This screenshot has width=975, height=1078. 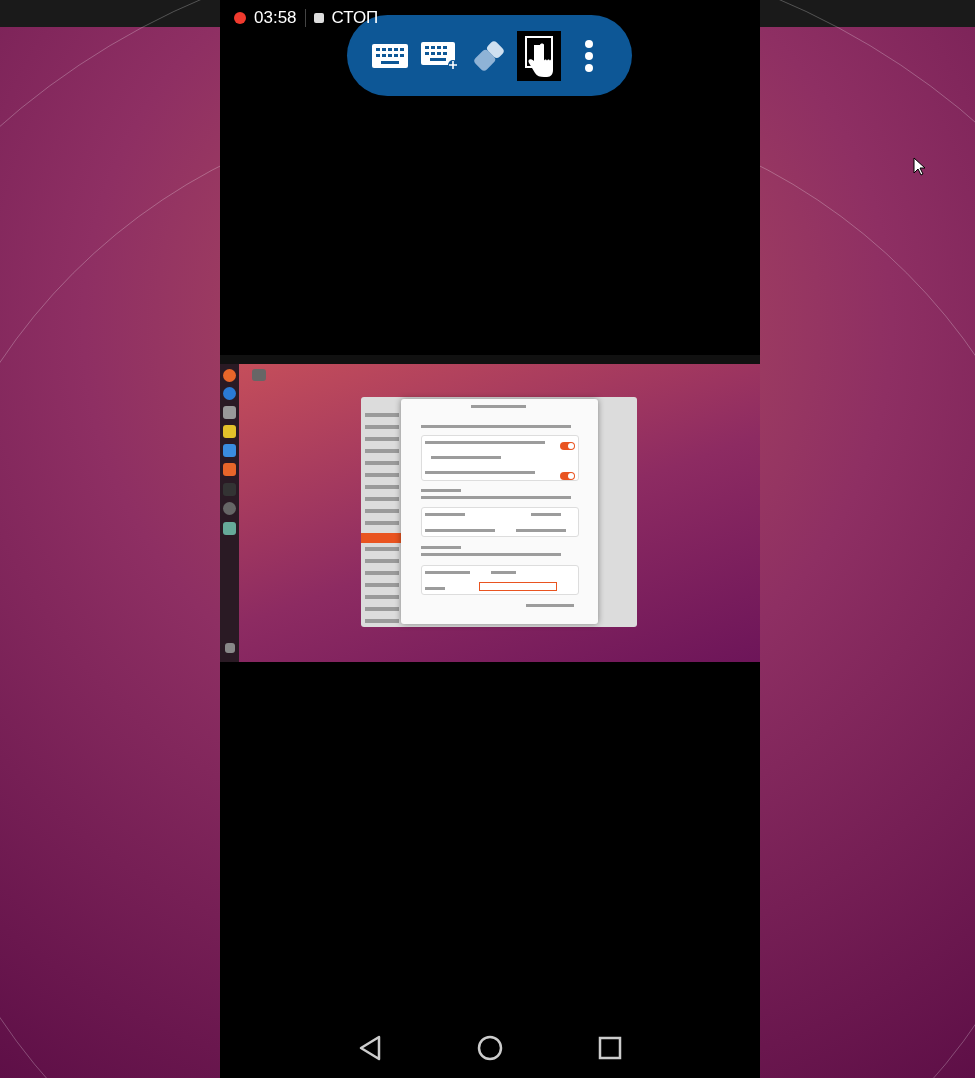 What do you see at coordinates (539, 55) in the screenshot?
I see `touch-hand-button` at bounding box center [539, 55].